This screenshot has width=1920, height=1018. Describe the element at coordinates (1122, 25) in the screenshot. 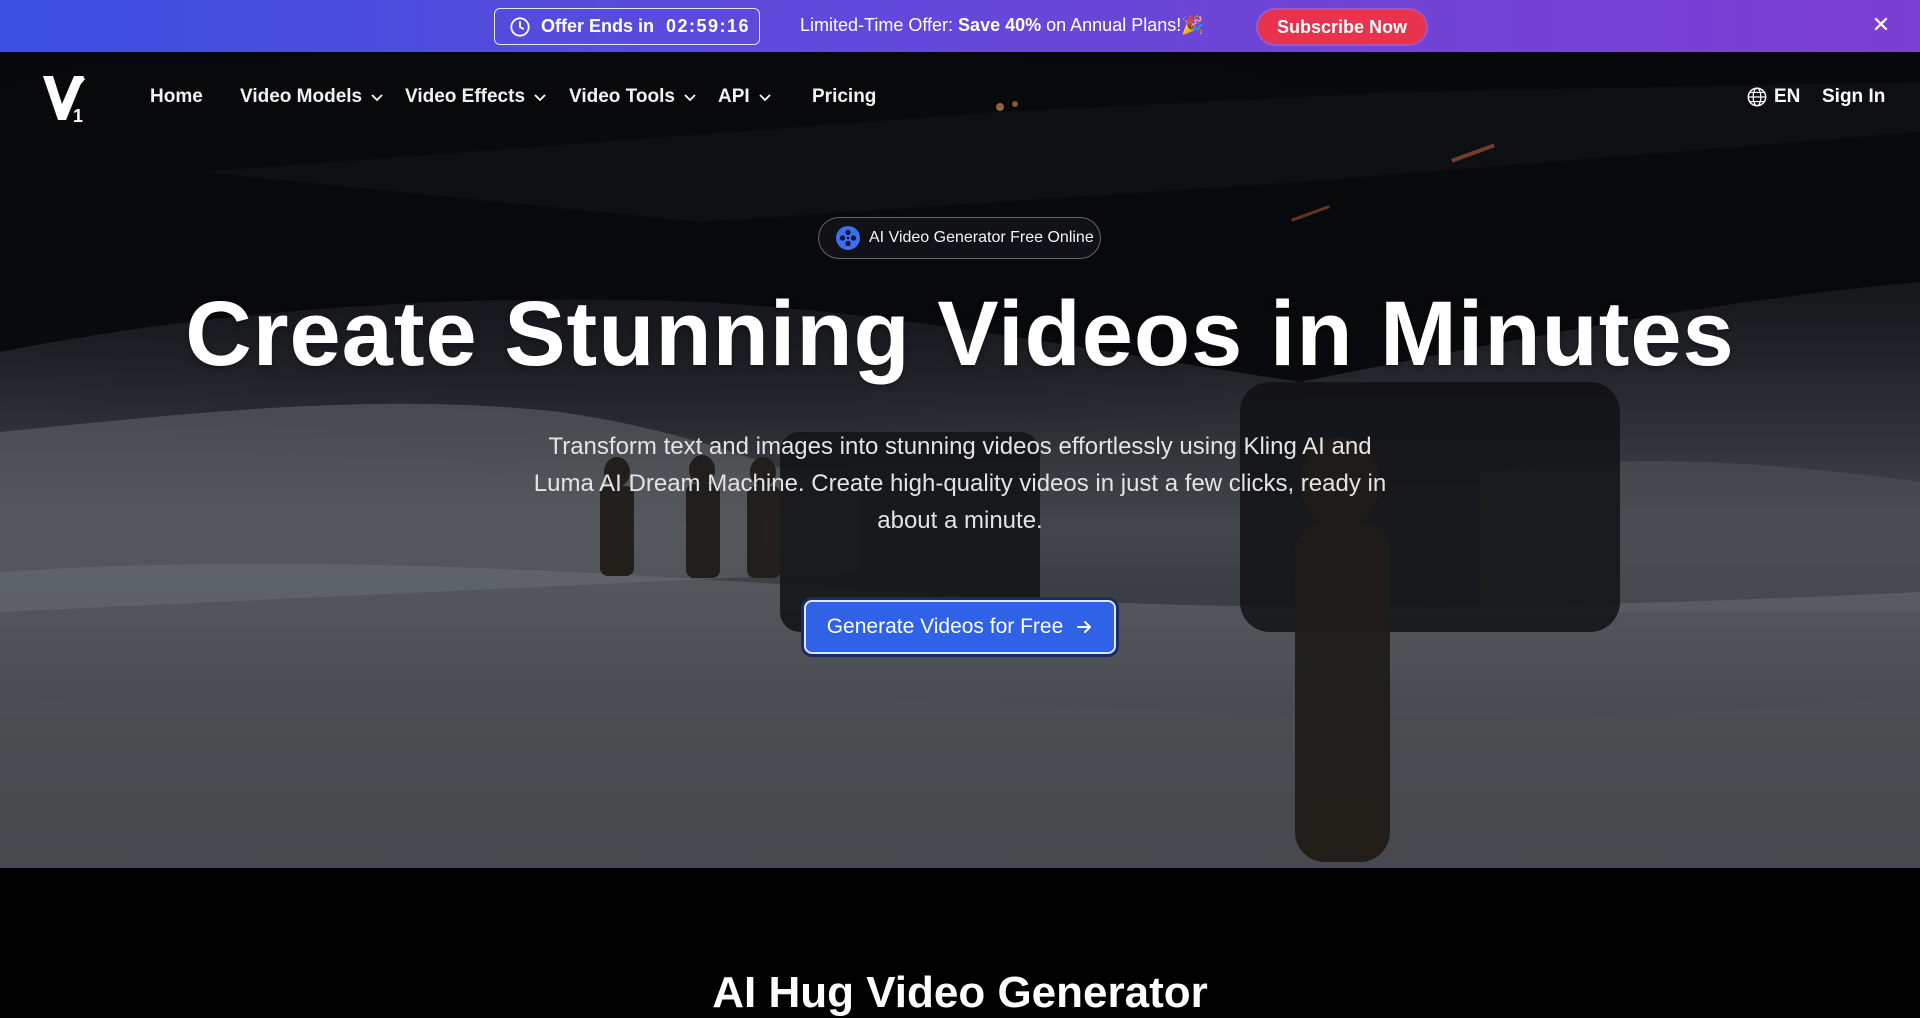

I see `offer-suffix: on Annual Plans!🎉` at that location.